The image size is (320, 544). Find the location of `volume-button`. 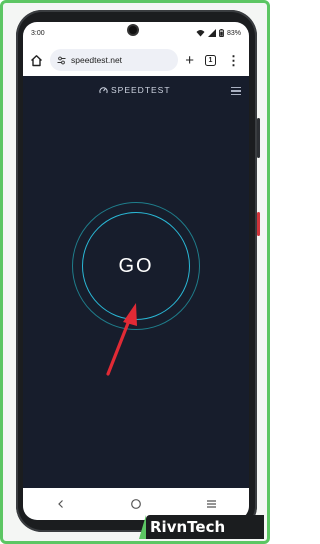

volume-button is located at coordinates (258, 224).